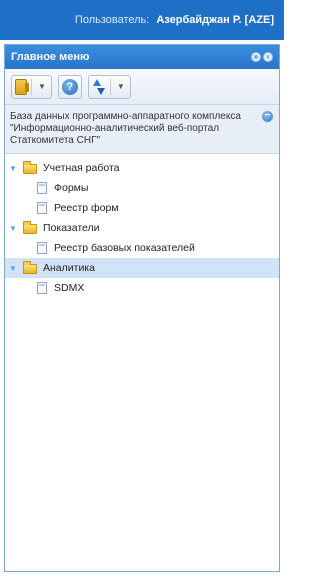 The image size is (320, 577). Describe the element at coordinates (142, 87) in the screenshot. I see `toolbar: ▼ ? ▼` at that location.